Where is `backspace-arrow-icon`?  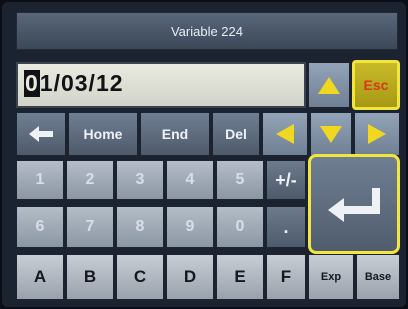
backspace-arrow-icon is located at coordinates (41, 134).